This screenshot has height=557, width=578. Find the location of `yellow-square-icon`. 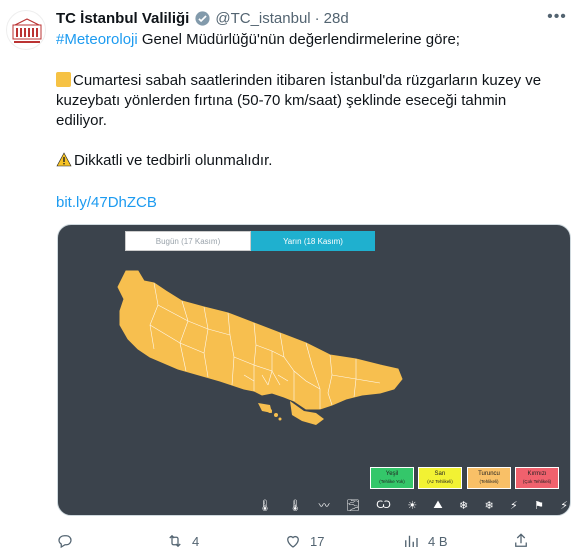

yellow-square-icon is located at coordinates (63, 79).